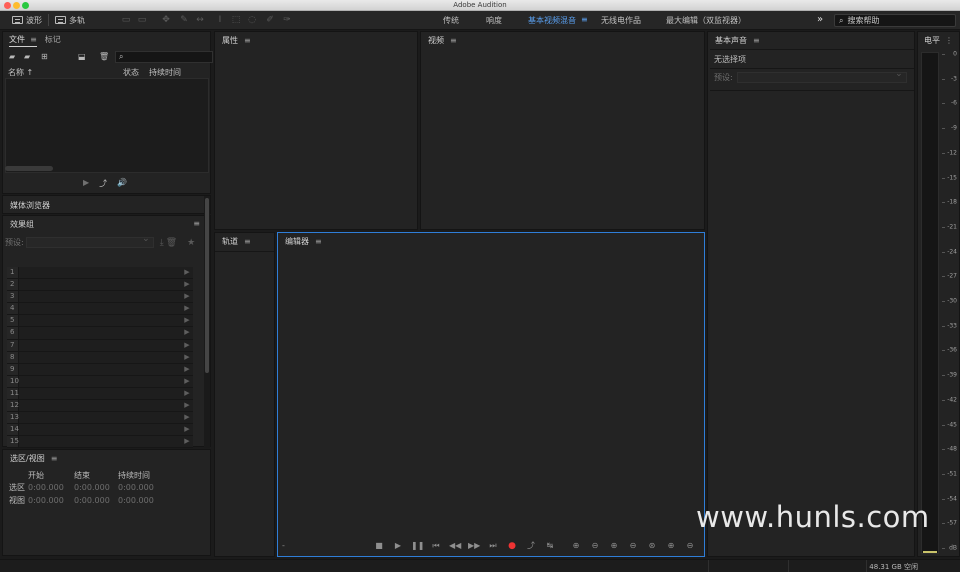  I want to click on column-name: 名称 ↑, so click(20, 72).